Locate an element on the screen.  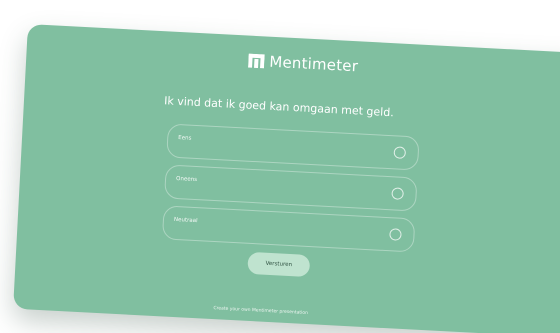
option-label: Eens is located at coordinates (185, 138).